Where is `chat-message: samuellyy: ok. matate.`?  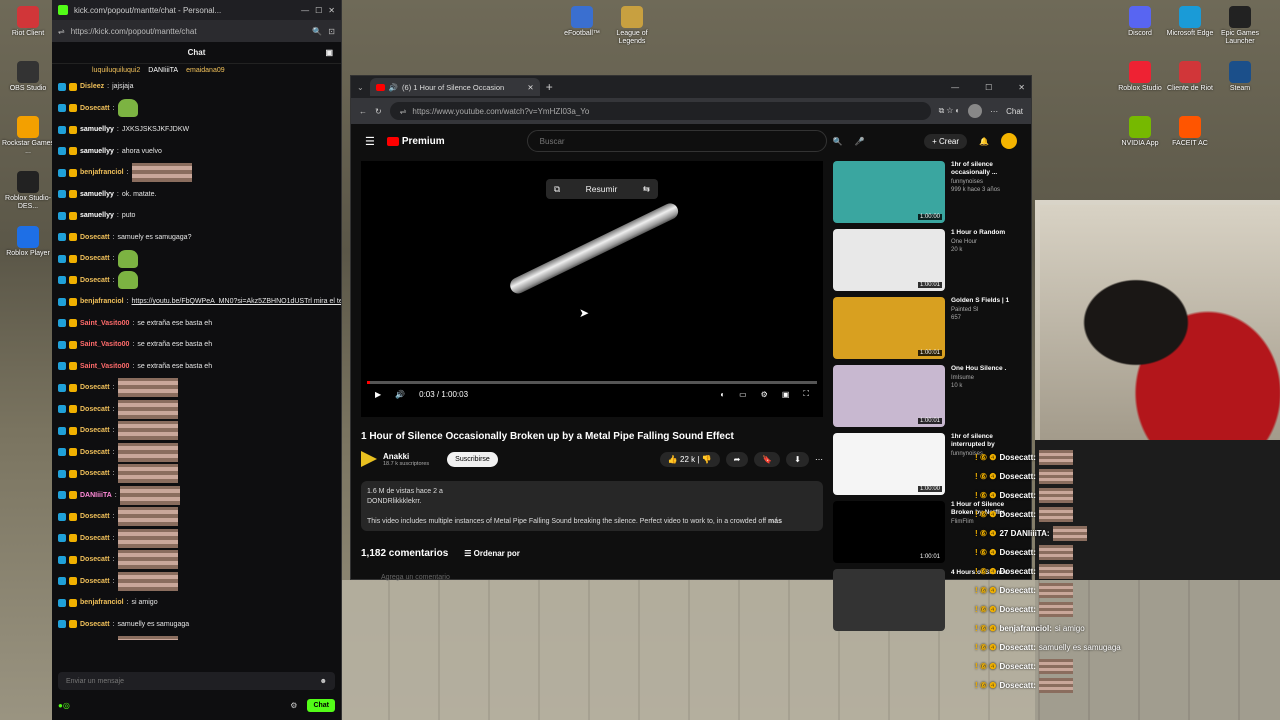
chat-message: samuellyy: ok. matate. is located at coordinates (196, 195).